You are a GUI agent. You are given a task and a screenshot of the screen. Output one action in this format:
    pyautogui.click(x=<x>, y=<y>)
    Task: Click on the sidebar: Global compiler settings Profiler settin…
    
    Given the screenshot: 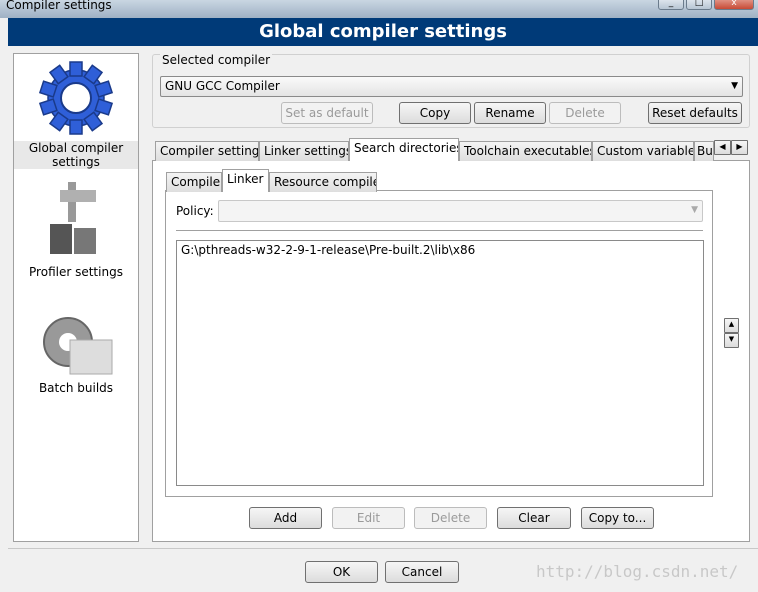 What is the action you would take?
    pyautogui.click(x=76, y=297)
    